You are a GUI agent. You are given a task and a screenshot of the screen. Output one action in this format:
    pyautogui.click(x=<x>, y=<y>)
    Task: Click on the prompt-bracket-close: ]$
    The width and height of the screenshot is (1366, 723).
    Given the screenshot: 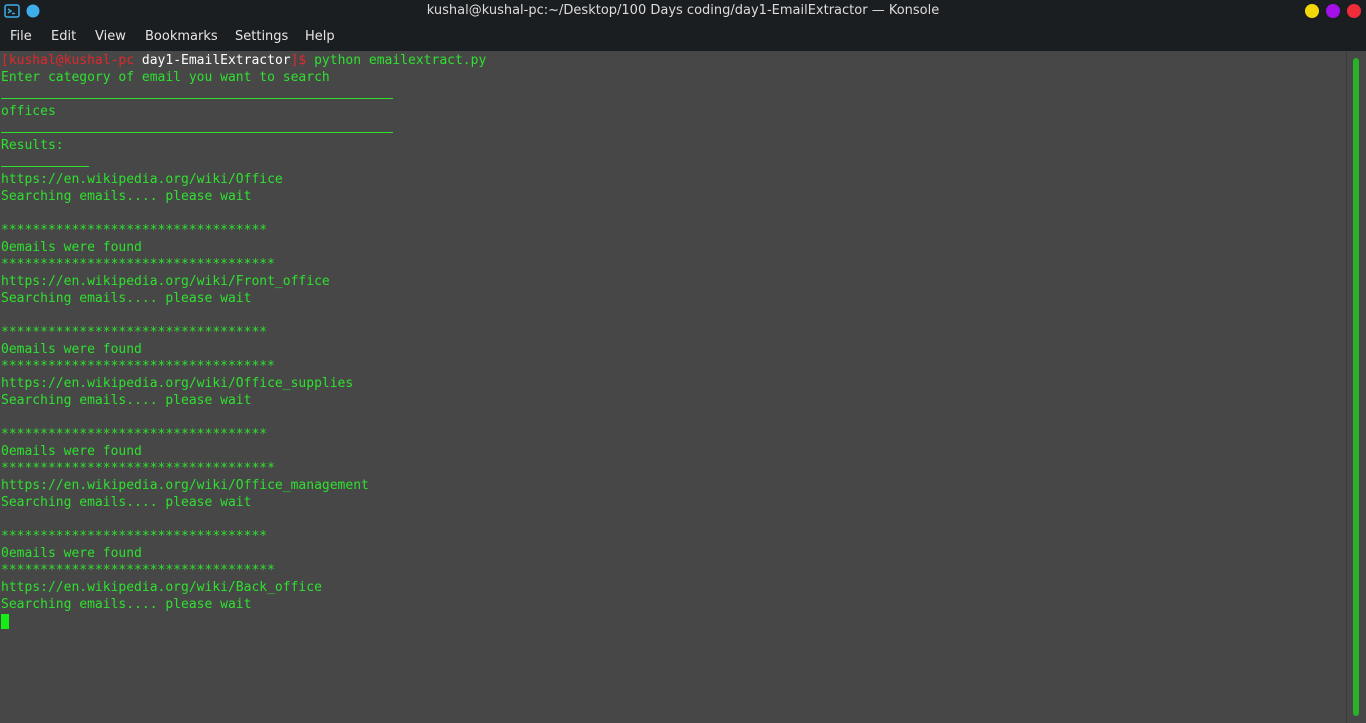 What is the action you would take?
    pyautogui.click(x=298, y=60)
    